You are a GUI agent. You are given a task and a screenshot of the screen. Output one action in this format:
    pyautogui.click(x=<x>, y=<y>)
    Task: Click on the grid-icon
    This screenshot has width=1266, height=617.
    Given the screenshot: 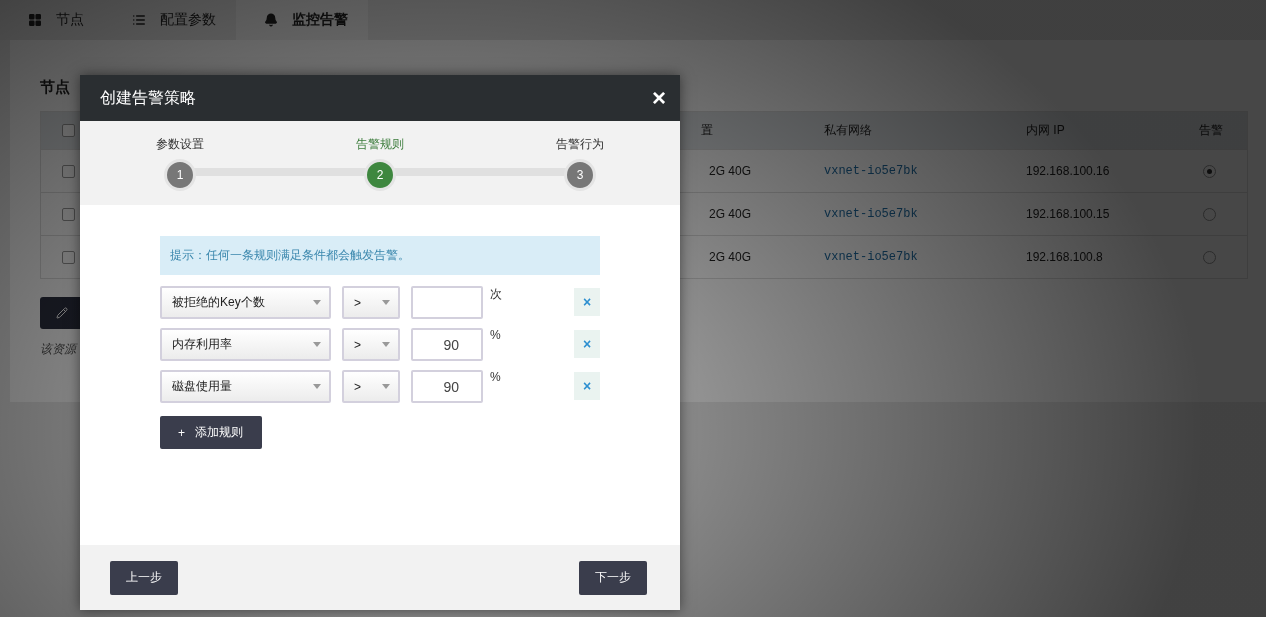 What is the action you would take?
    pyautogui.click(x=35, y=20)
    